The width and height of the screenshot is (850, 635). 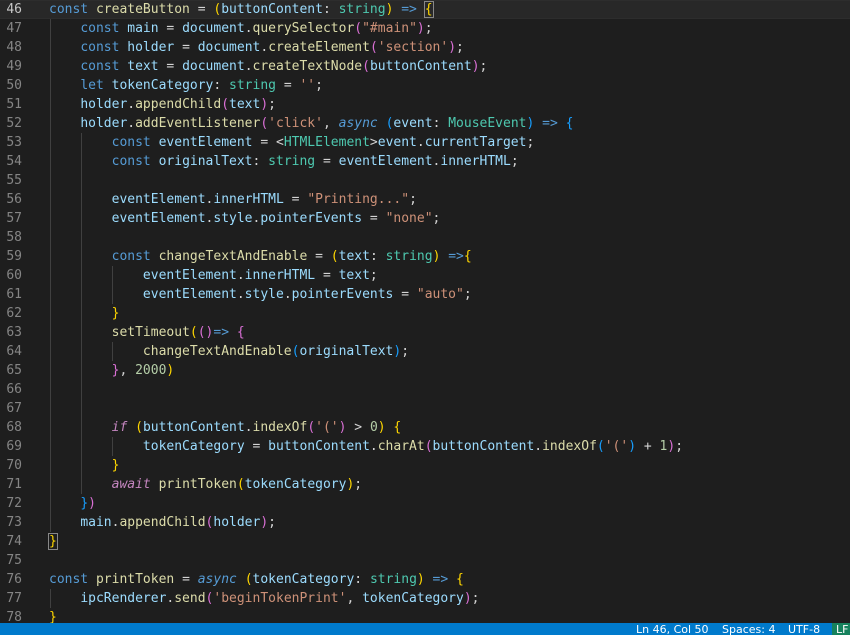 I want to click on code-text: }), so click(x=72, y=503).